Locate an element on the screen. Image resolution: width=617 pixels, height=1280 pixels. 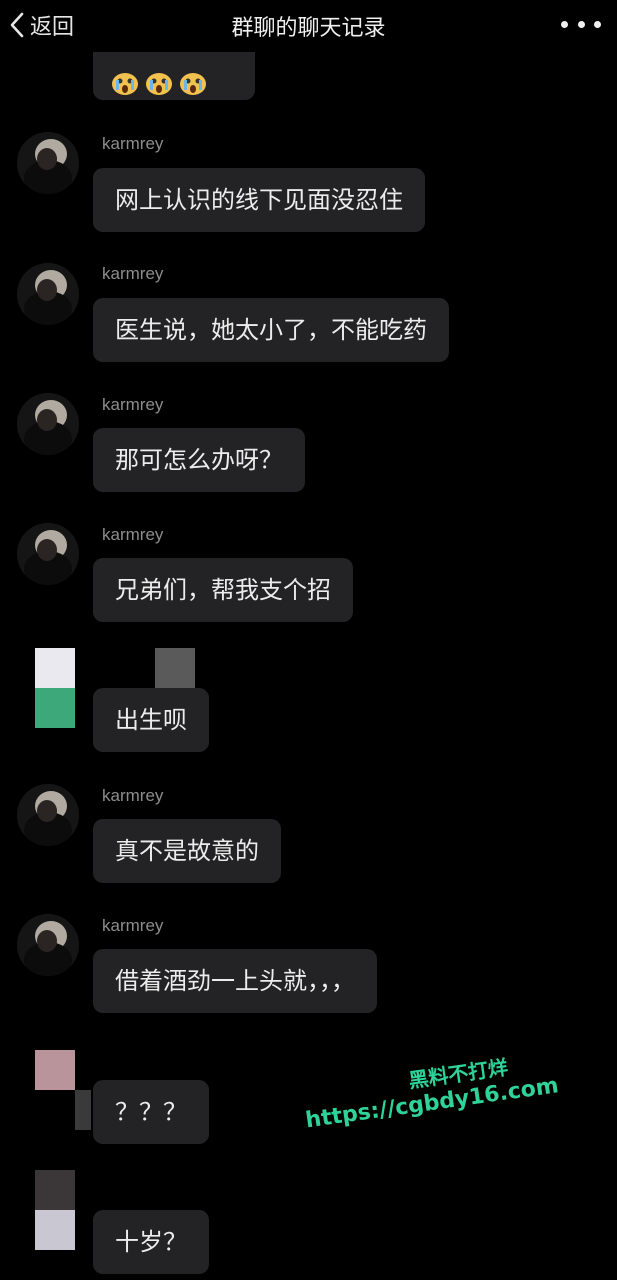
message-bubble: 十岁？ is located at coordinates (151, 1242).